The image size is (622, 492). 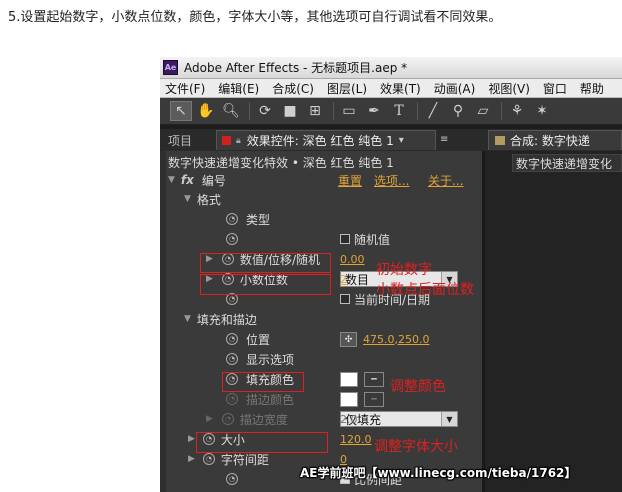 What do you see at coordinates (517, 111) in the screenshot?
I see `roto-brush-tool-icon: ⚘` at bounding box center [517, 111].